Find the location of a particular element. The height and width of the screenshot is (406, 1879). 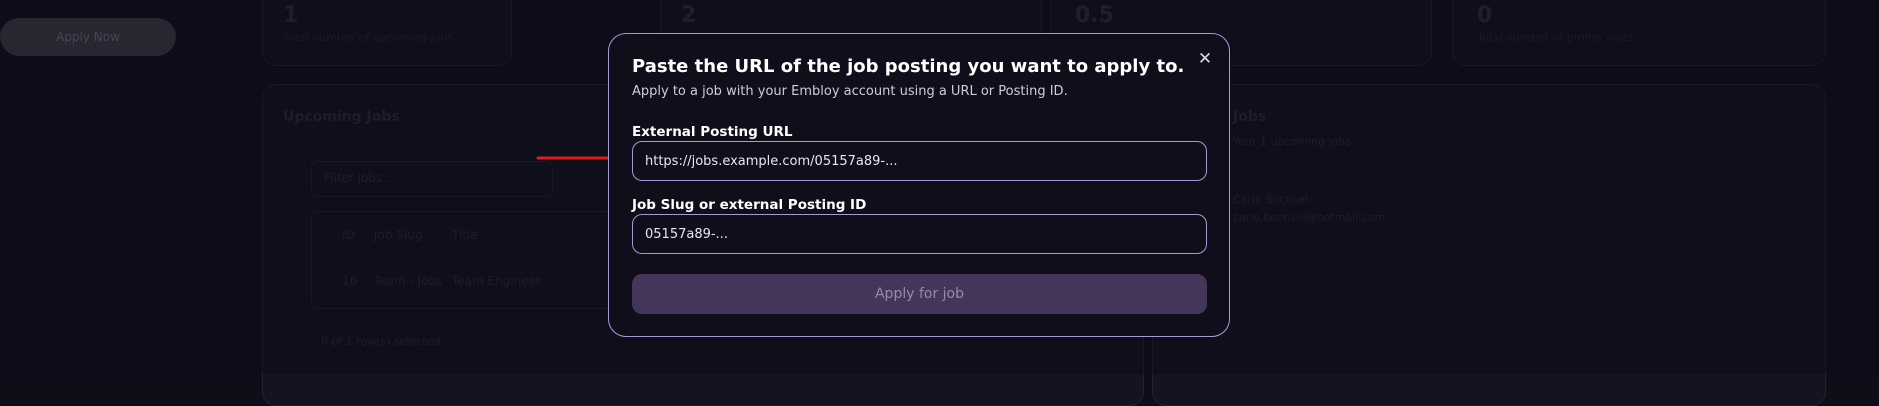

external-posting-url-input is located at coordinates (919, 161).